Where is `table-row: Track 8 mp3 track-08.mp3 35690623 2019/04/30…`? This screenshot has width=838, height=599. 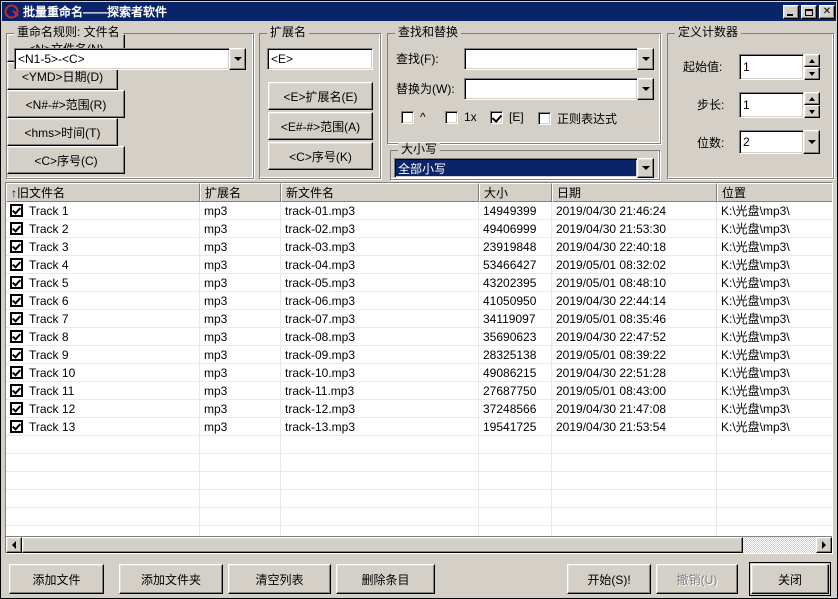 table-row: Track 8 mp3 track-08.mp3 35690623 2019/04/30… is located at coordinates (419, 337).